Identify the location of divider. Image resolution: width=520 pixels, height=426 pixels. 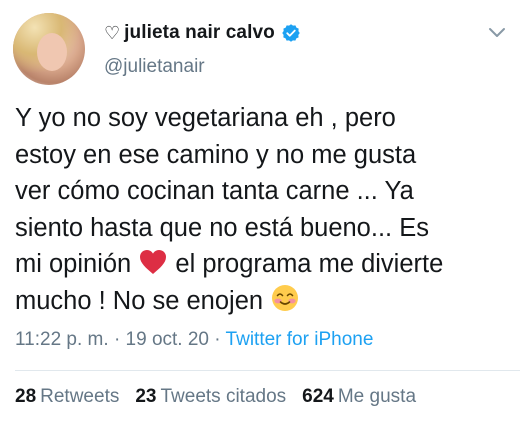
(267, 370).